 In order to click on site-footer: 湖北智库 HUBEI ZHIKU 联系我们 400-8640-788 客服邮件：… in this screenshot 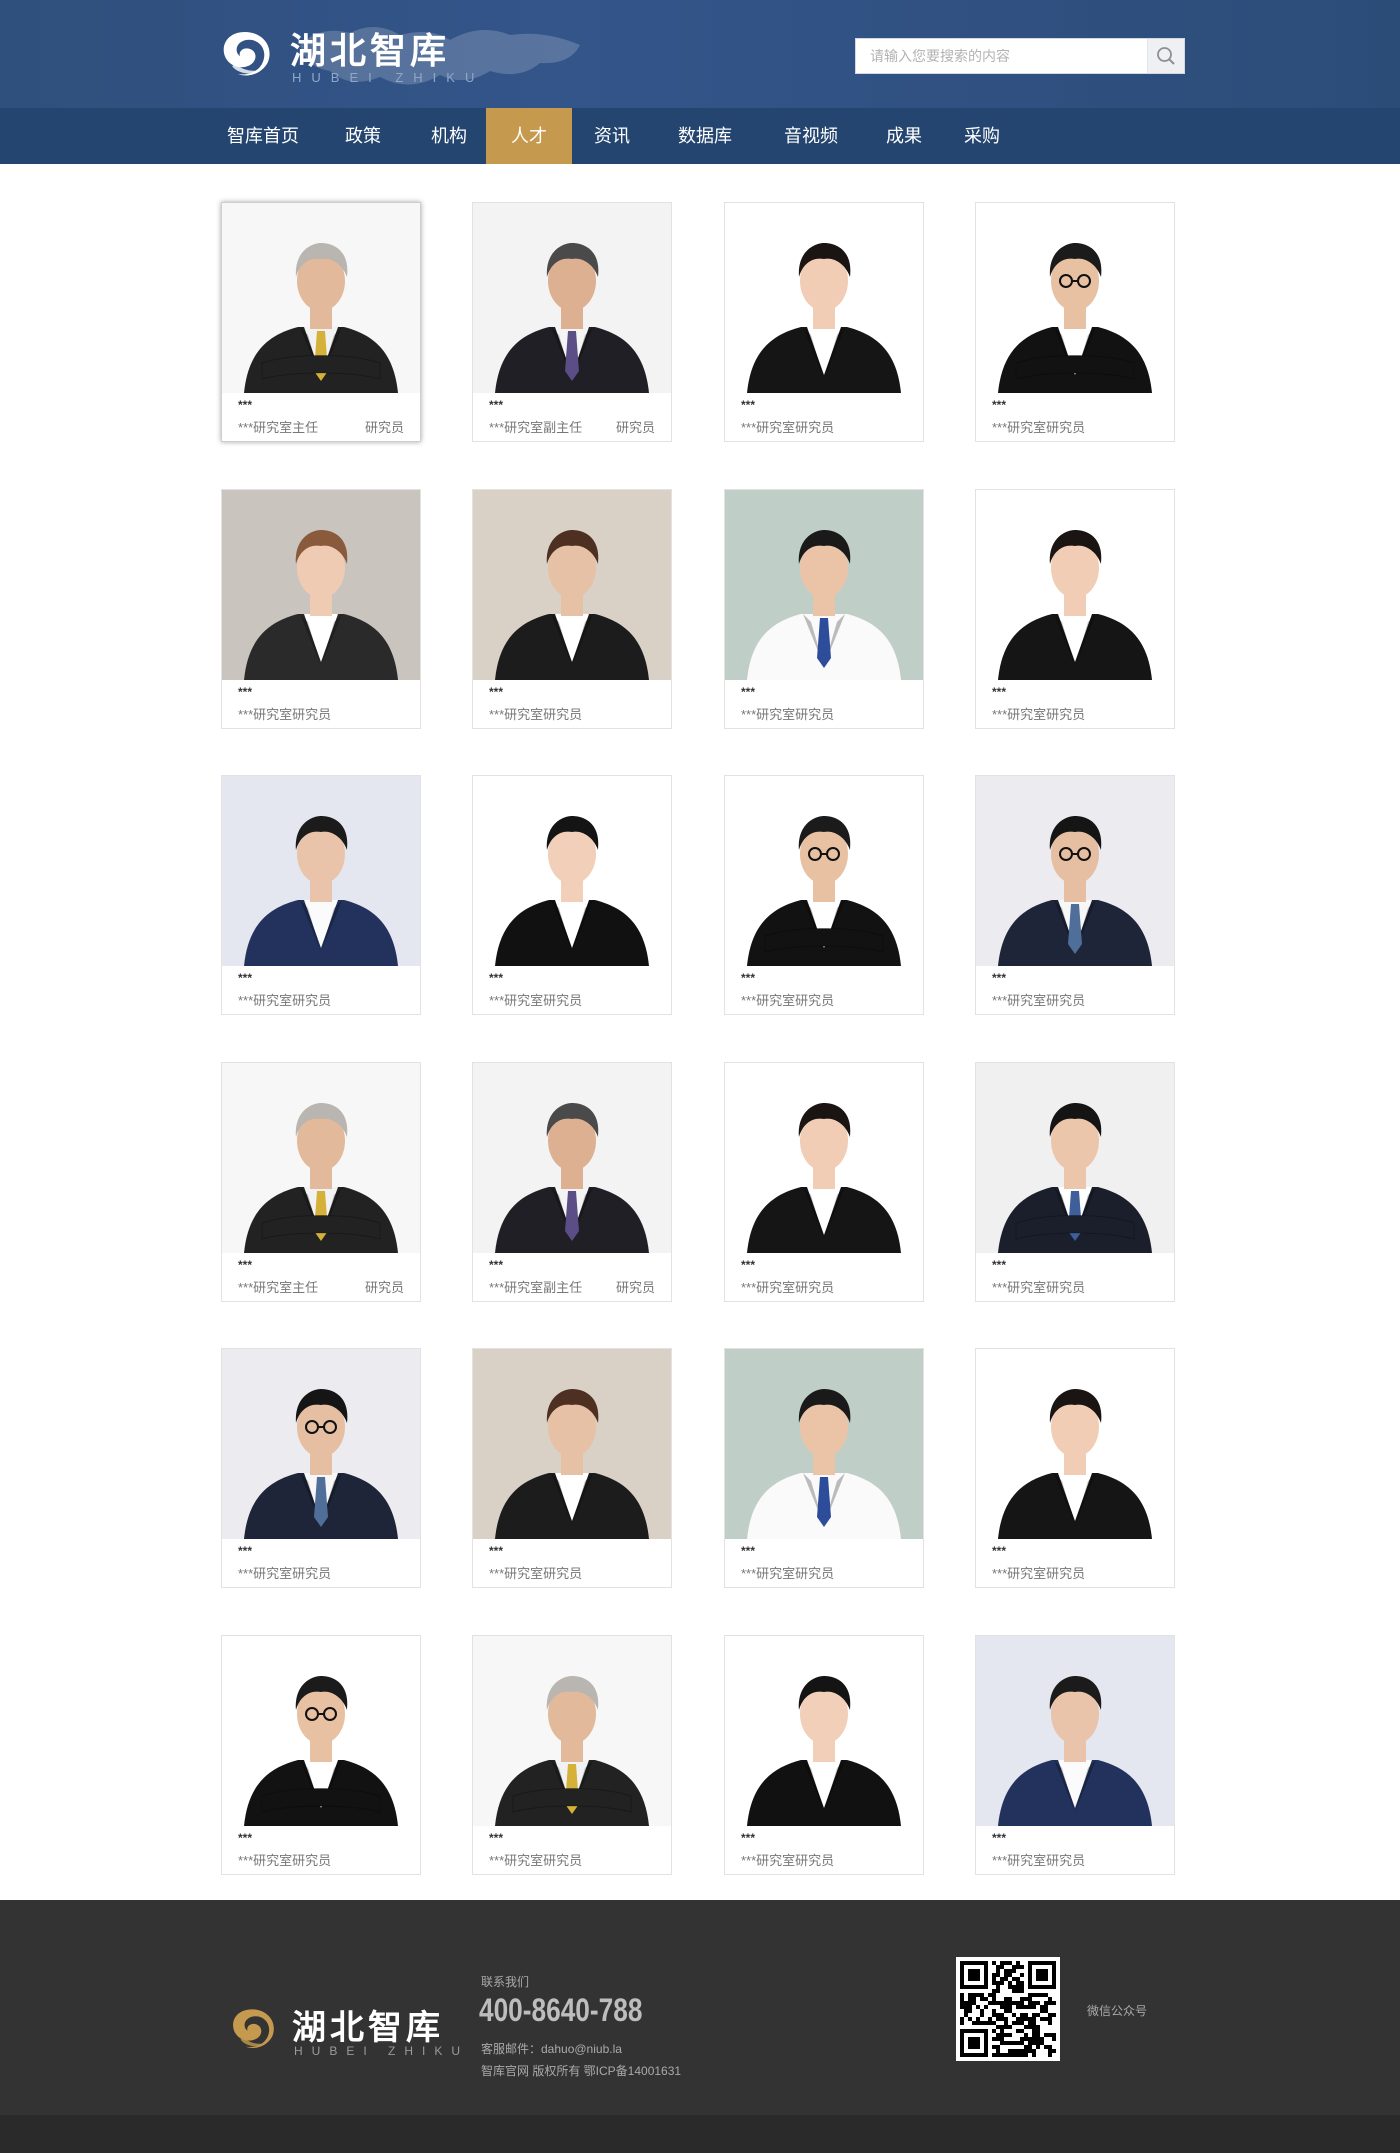, I will do `click(700, 2026)`.